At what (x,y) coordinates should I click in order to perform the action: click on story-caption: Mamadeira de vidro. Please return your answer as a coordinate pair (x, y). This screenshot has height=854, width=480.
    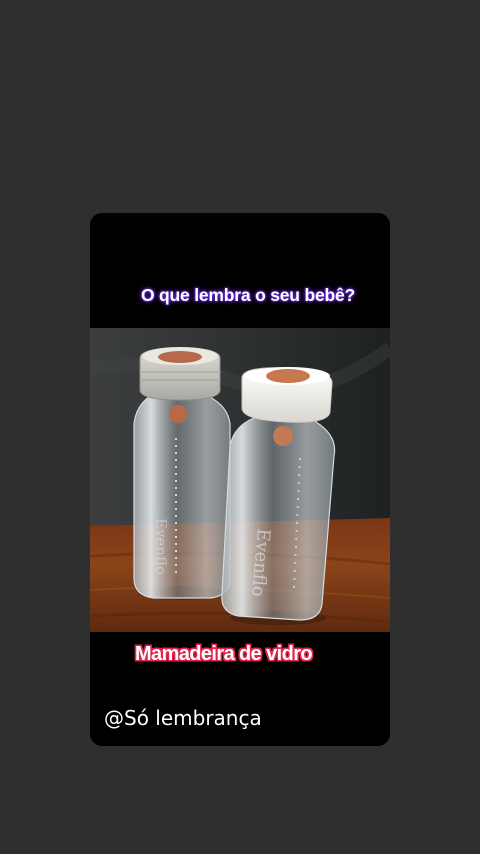
    Looking at the image, I should click on (224, 654).